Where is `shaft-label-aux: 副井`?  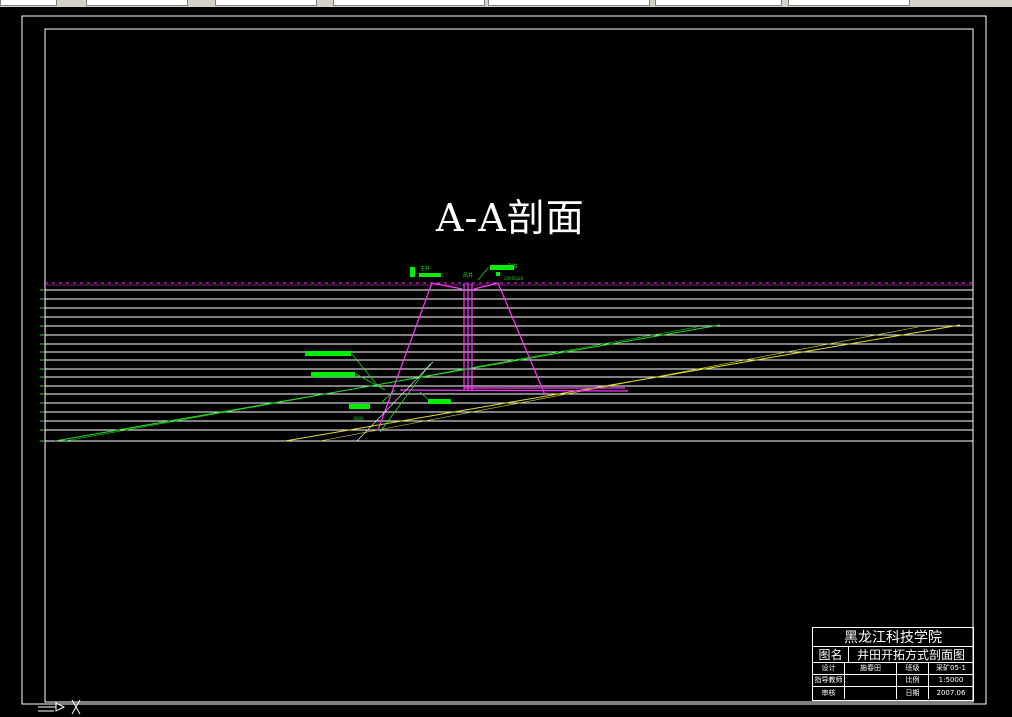
shaft-label-aux: 副井 is located at coordinates (513, 267).